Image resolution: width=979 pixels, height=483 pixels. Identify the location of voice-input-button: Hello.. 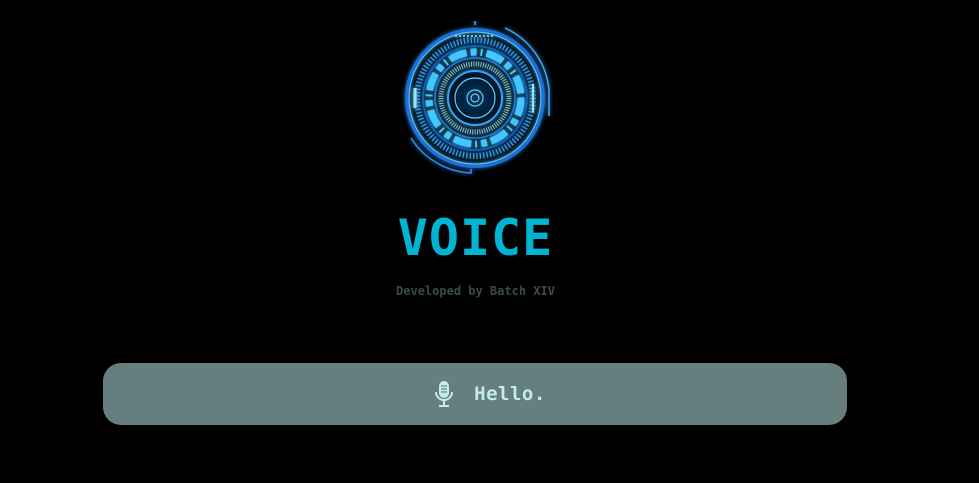
(475, 394).